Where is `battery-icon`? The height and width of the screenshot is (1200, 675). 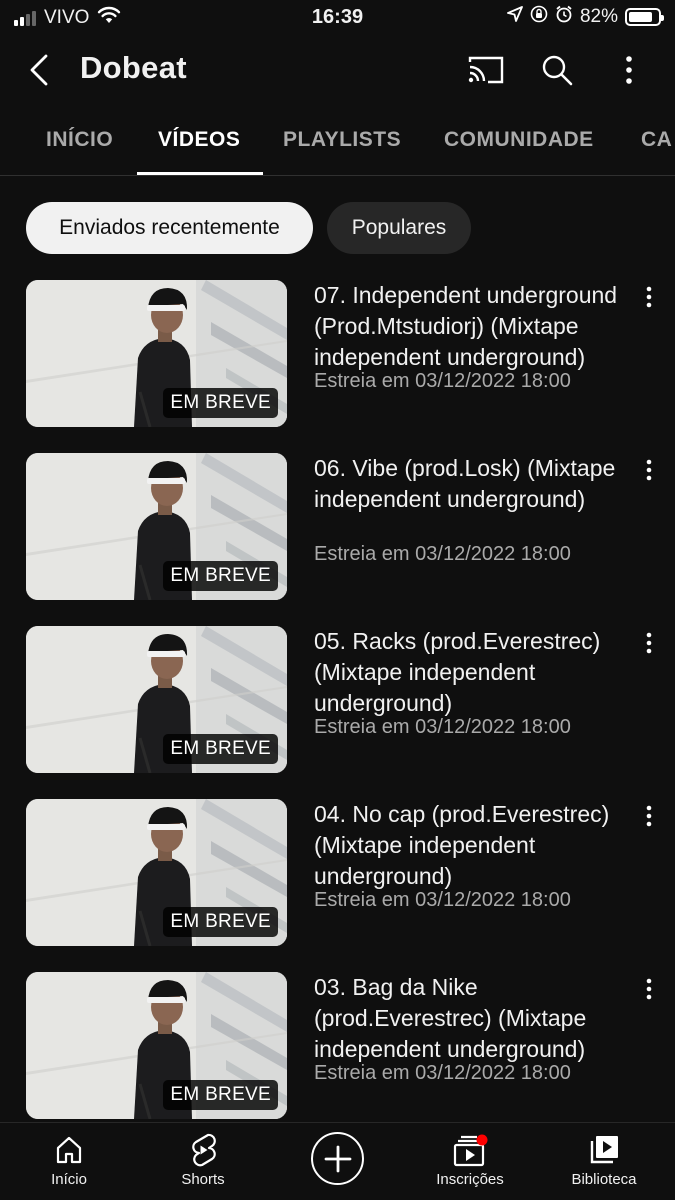
battery-icon is located at coordinates (644, 17).